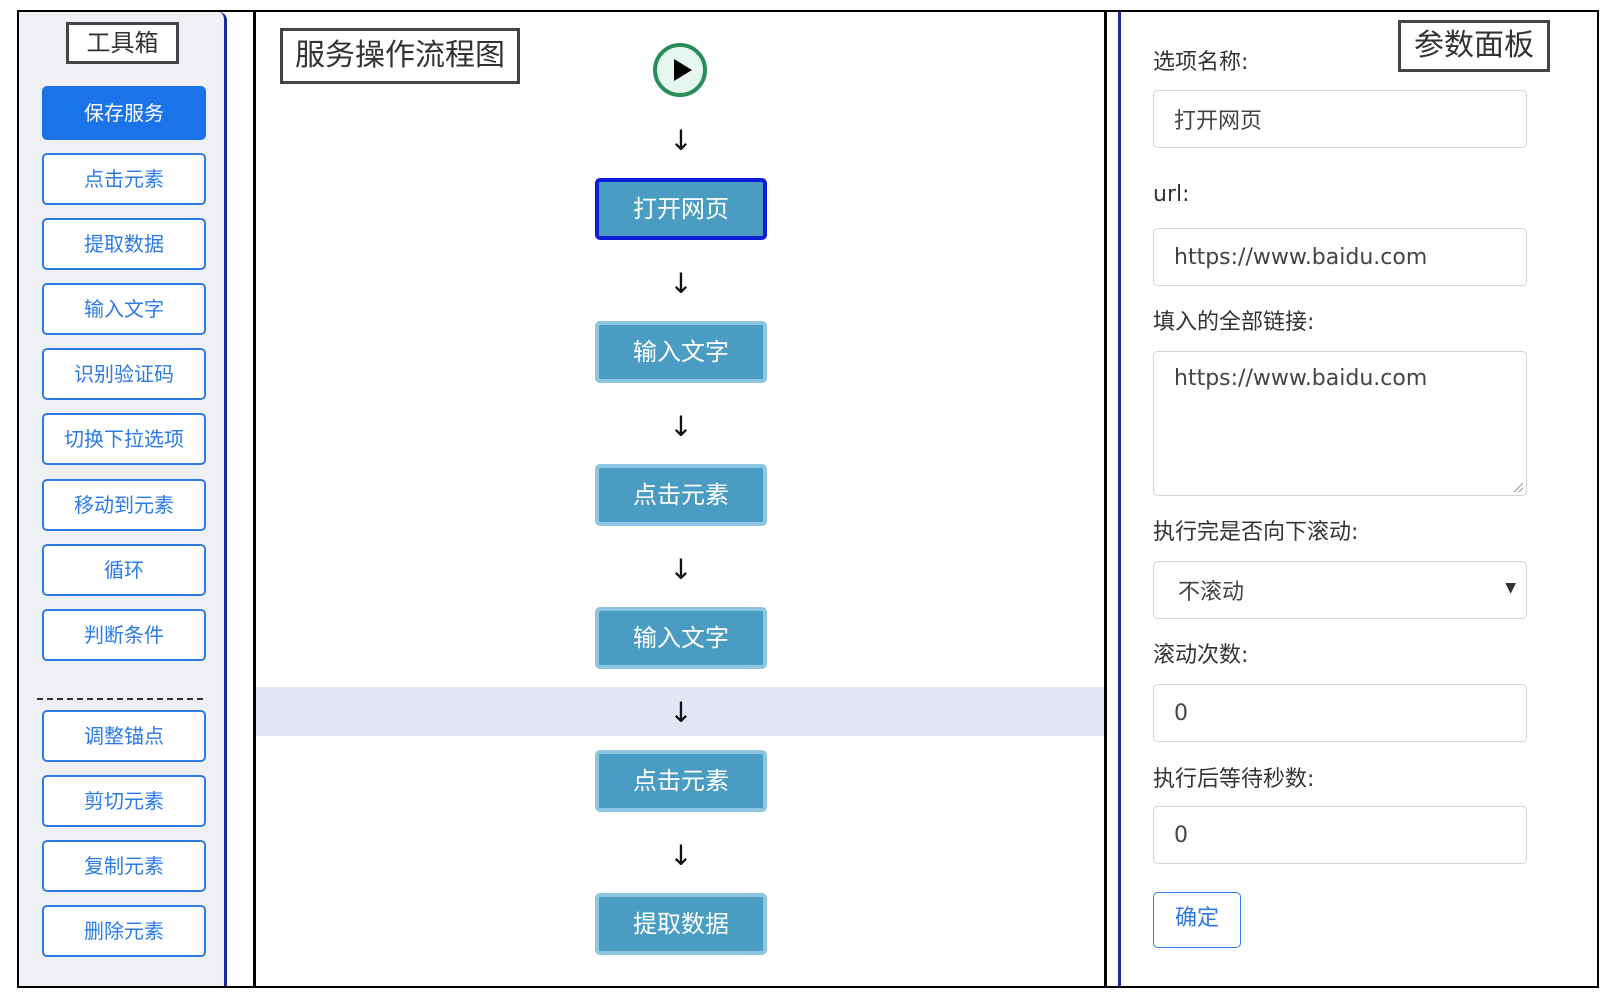 This screenshot has width=1606, height=1007. I want to click on tool-adjust-anchor-button: 调整锚点, so click(124, 736).